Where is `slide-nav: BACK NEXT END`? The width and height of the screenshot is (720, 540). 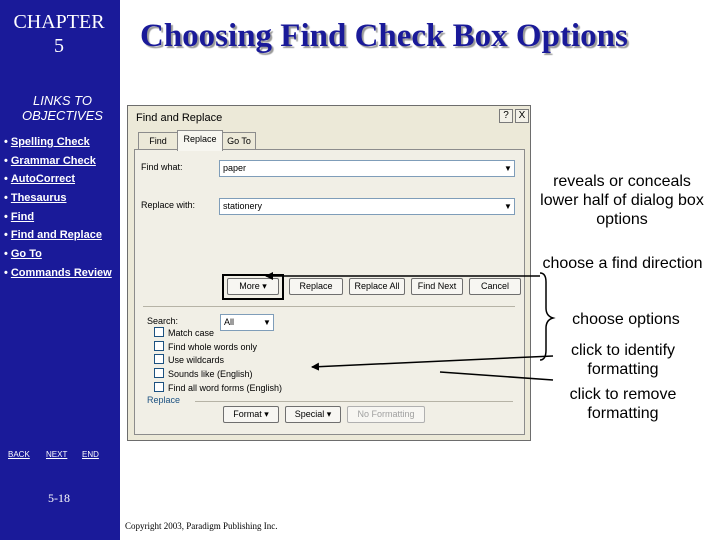 slide-nav: BACK NEXT END is located at coordinates (58, 456).